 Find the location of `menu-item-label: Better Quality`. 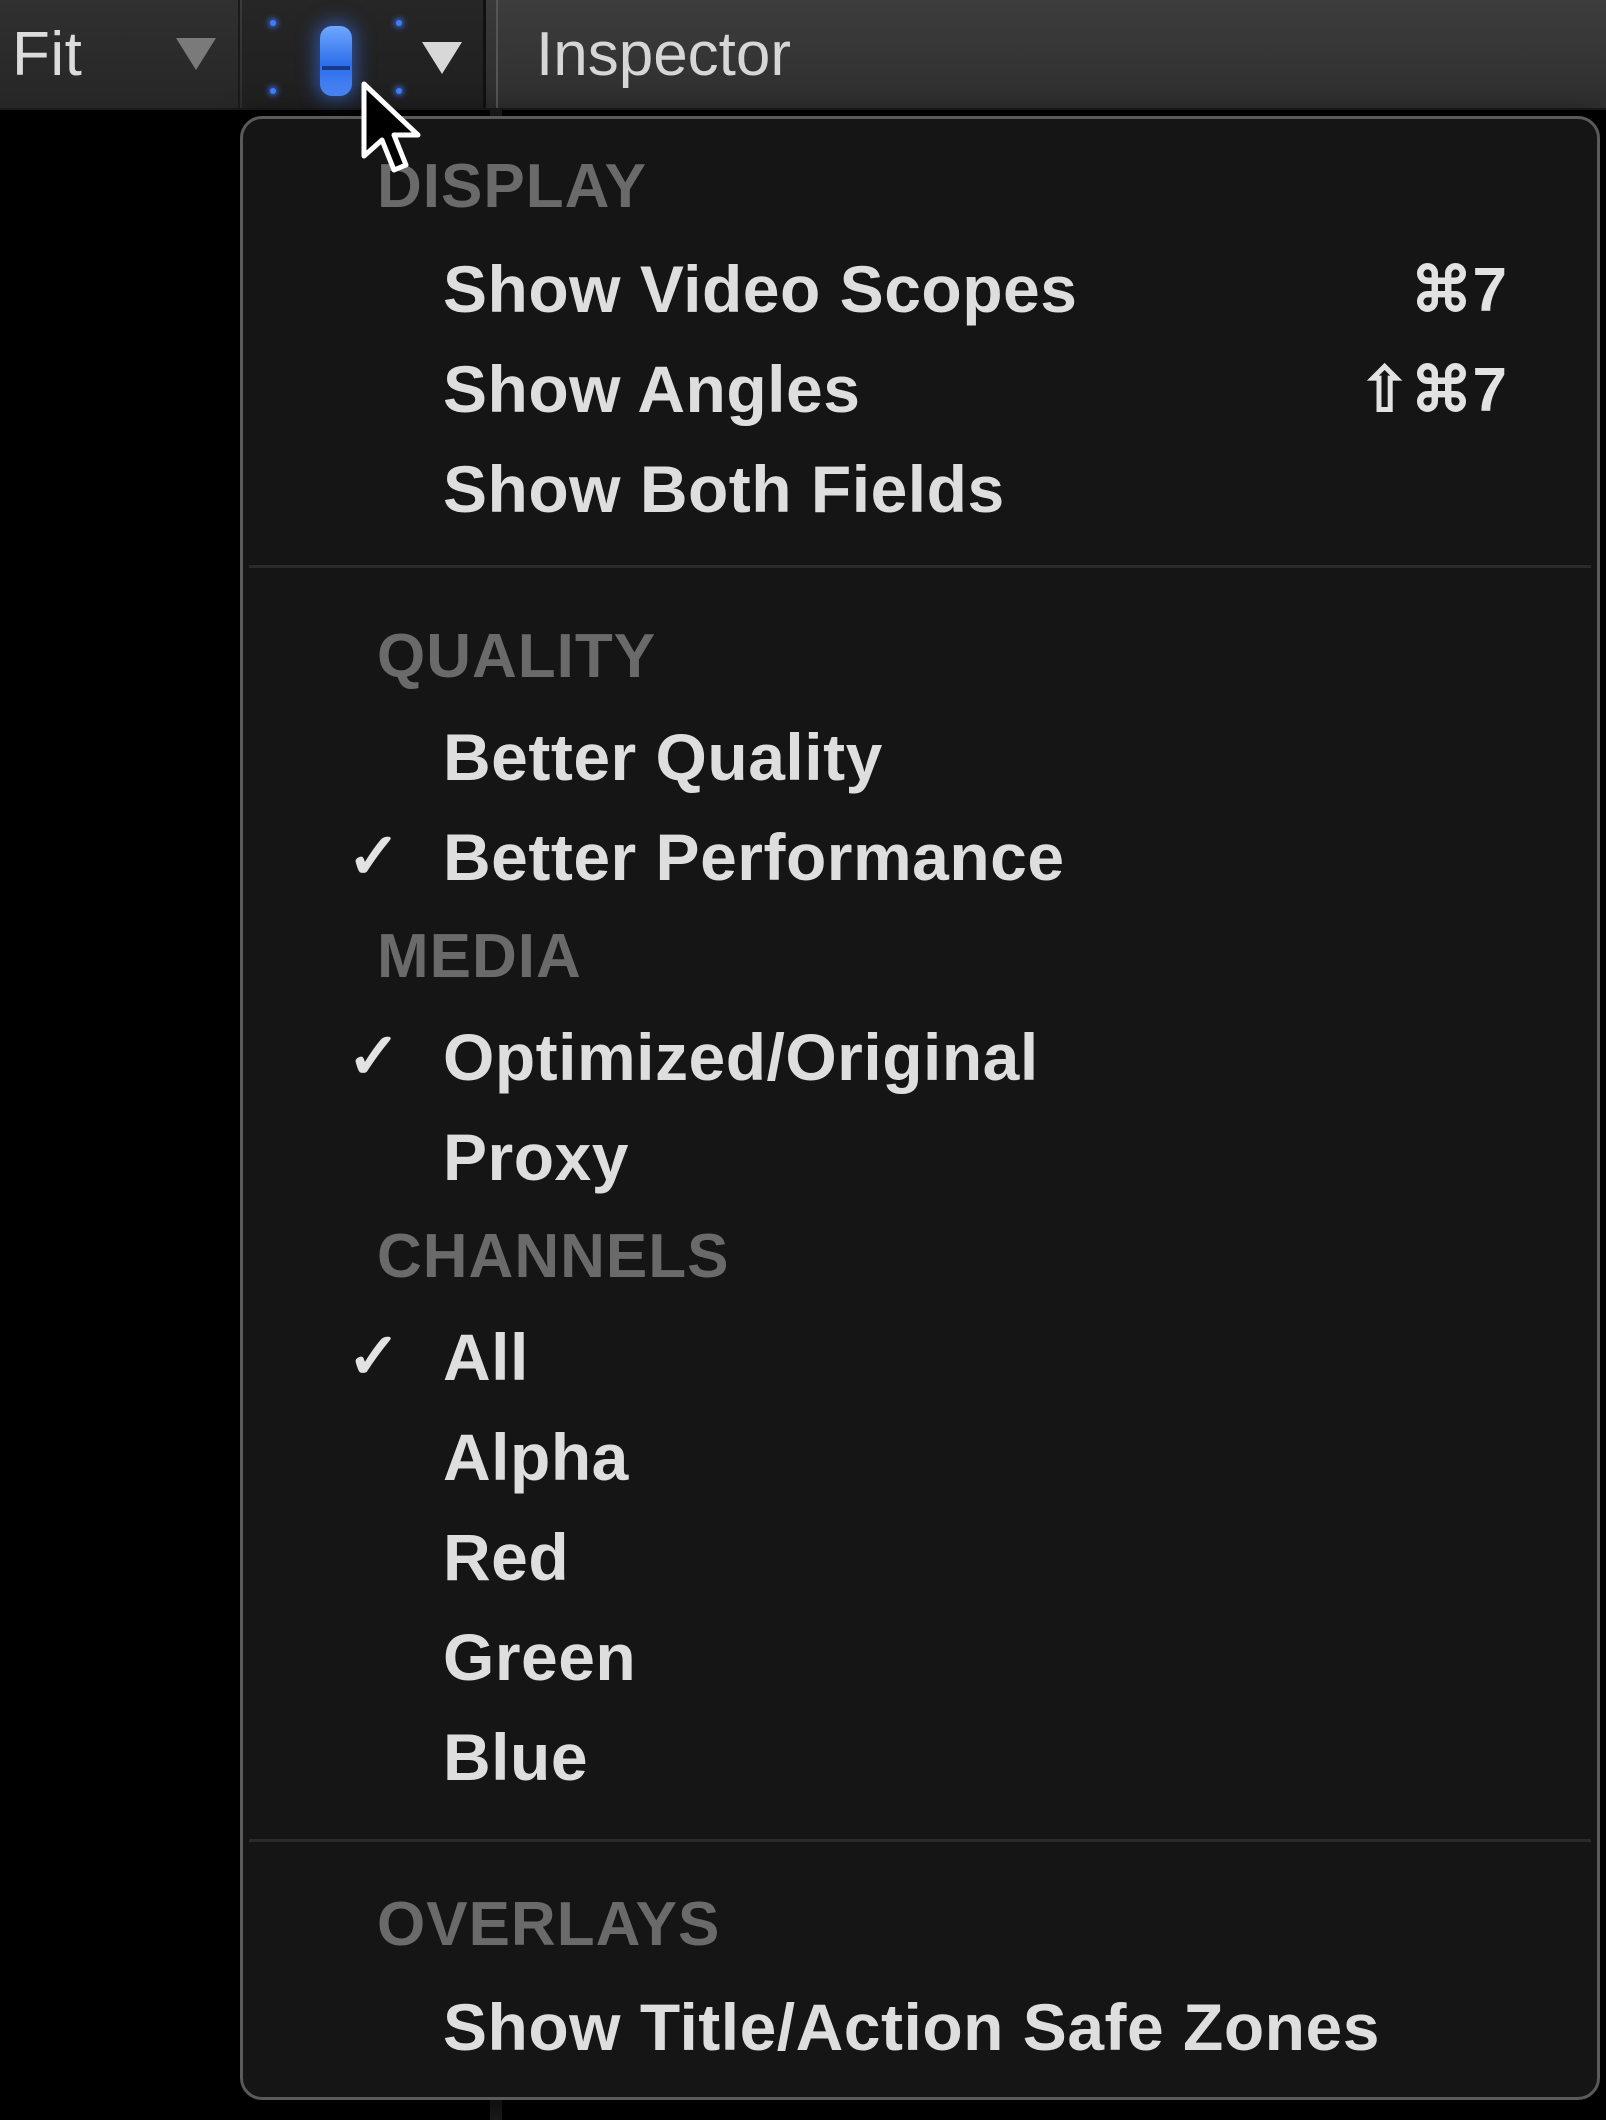

menu-item-label: Better Quality is located at coordinates (663, 757).